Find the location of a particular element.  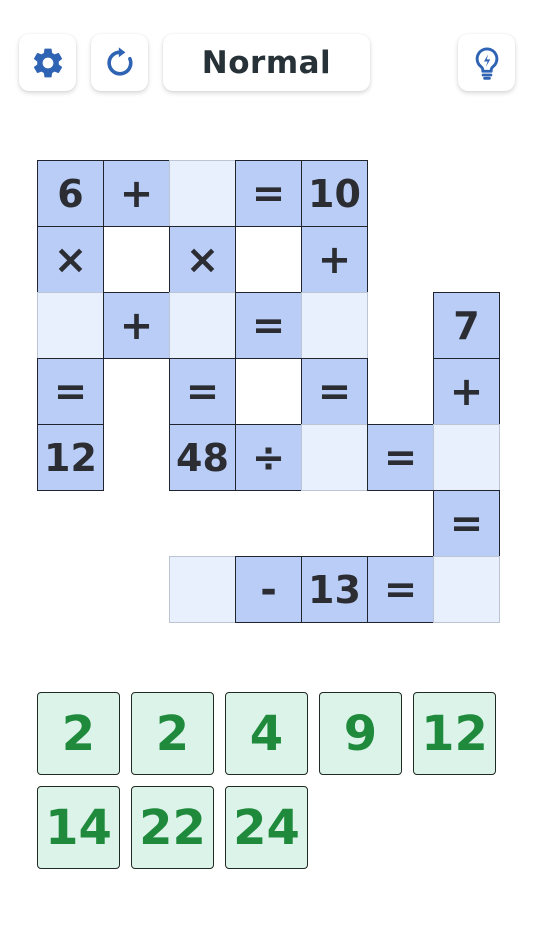

number-tile: 24 is located at coordinates (266, 827).